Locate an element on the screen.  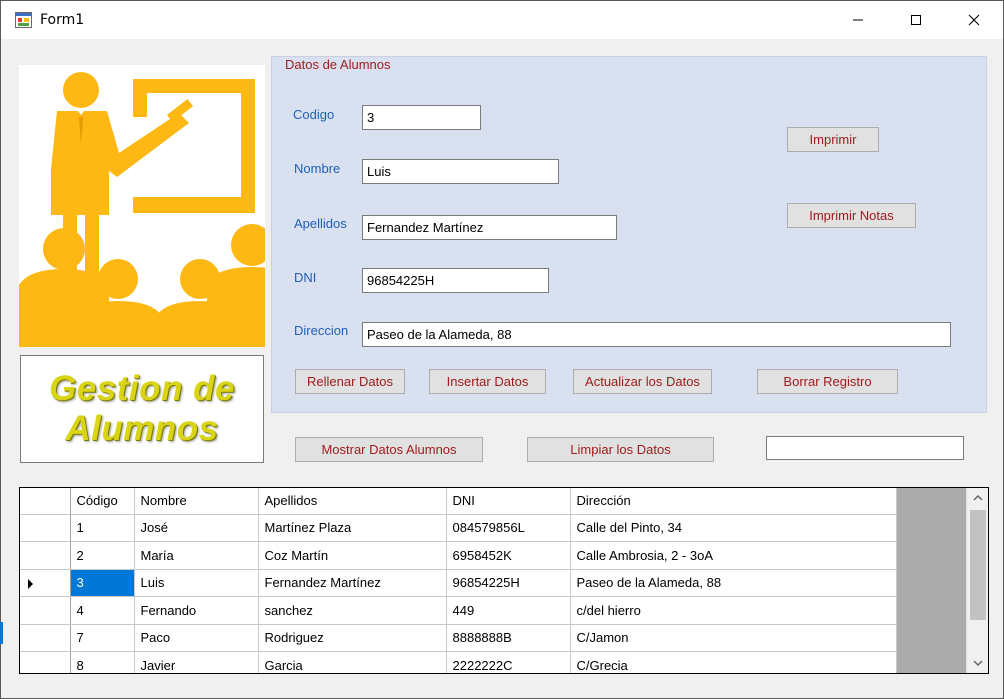
maximize-icon is located at coordinates (916, 20).